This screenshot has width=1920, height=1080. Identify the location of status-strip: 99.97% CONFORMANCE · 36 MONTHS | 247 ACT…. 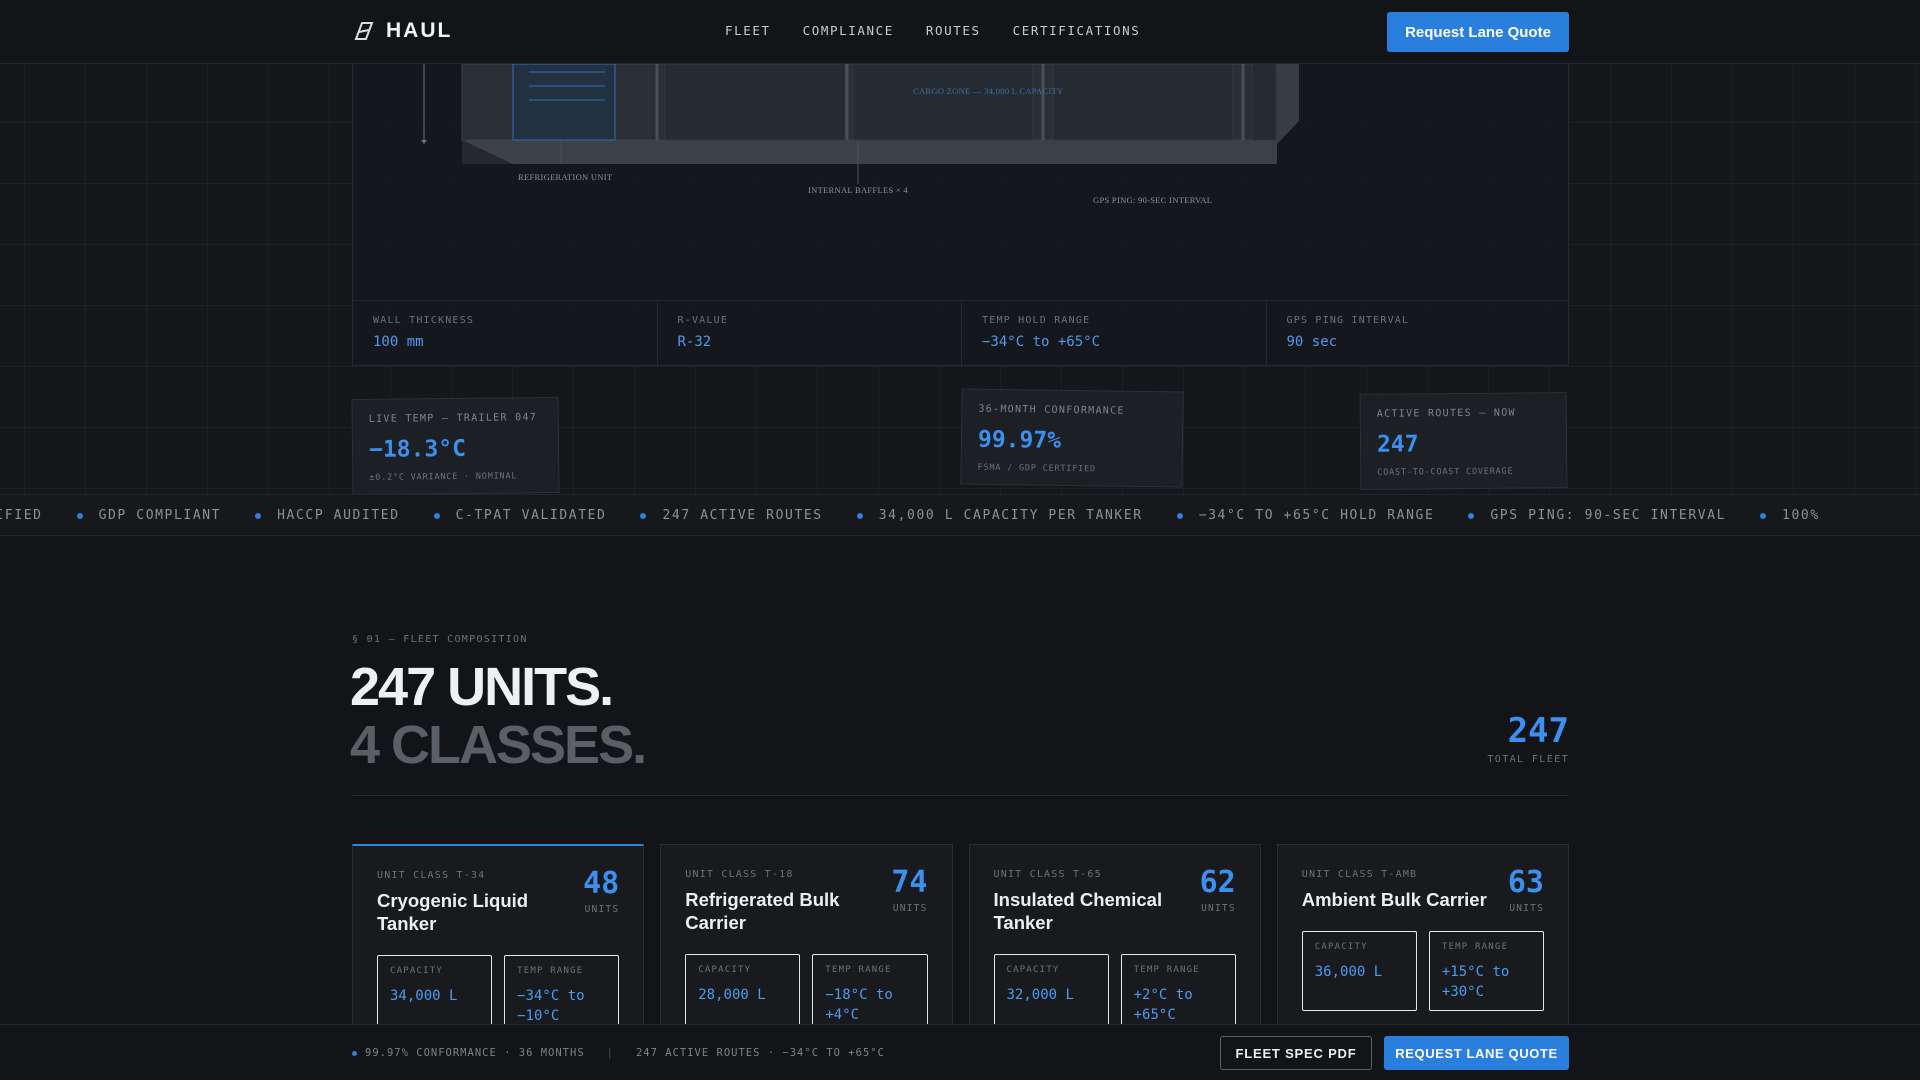
(618, 1053).